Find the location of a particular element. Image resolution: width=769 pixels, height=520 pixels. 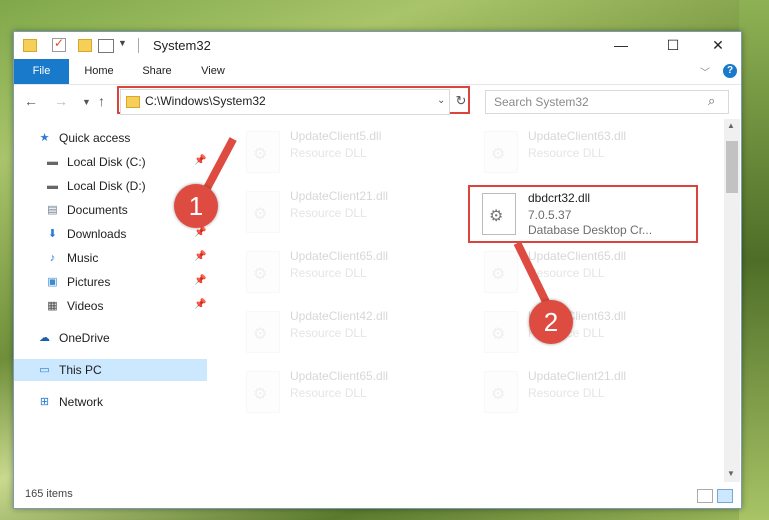

sidebar-item-label: Videos is located at coordinates (85, 306).